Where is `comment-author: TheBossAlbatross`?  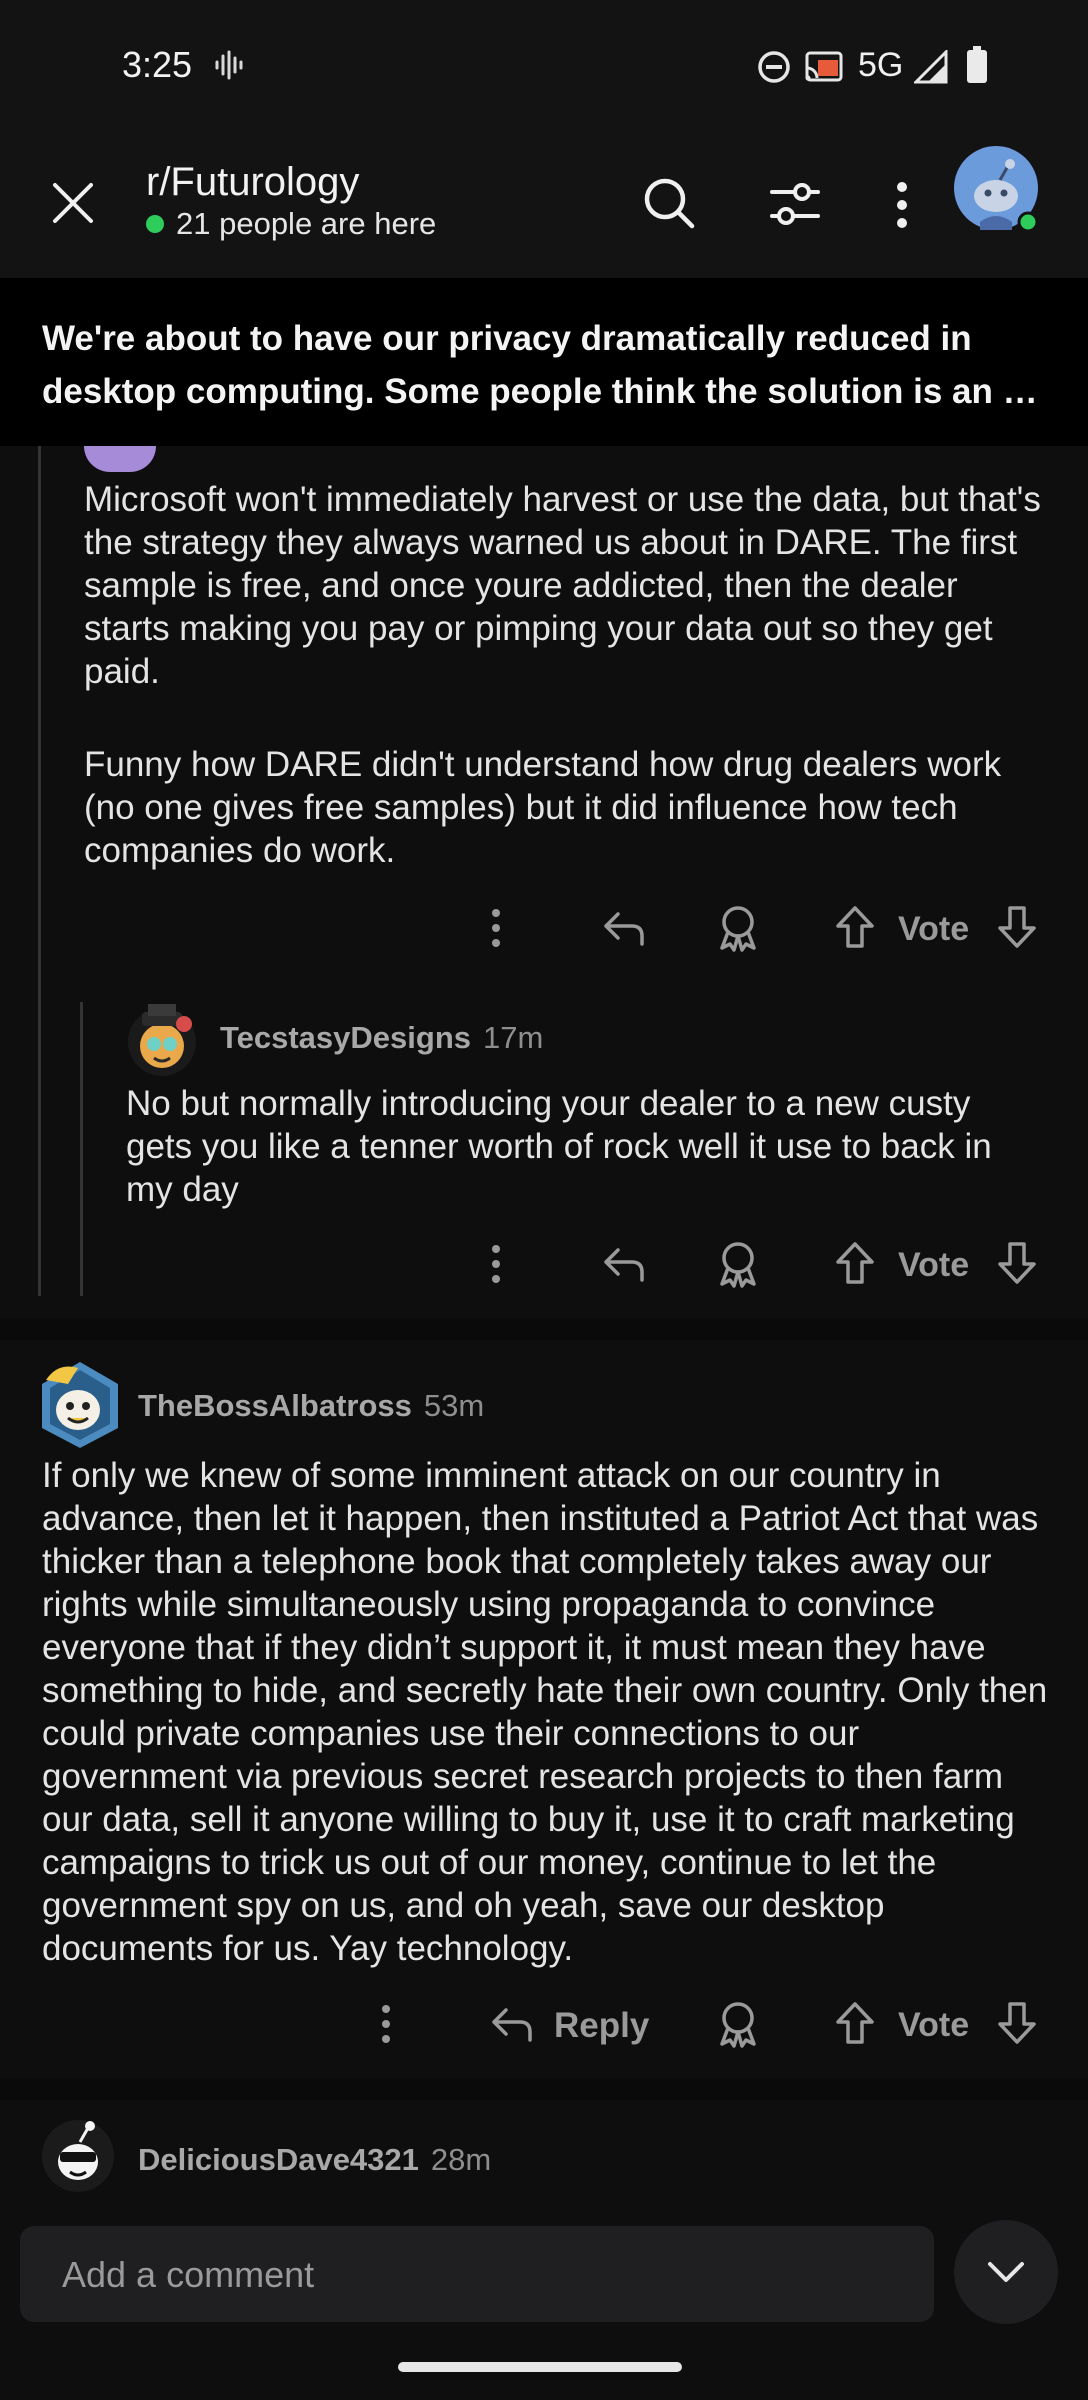
comment-author: TheBossAlbatross is located at coordinates (275, 1406).